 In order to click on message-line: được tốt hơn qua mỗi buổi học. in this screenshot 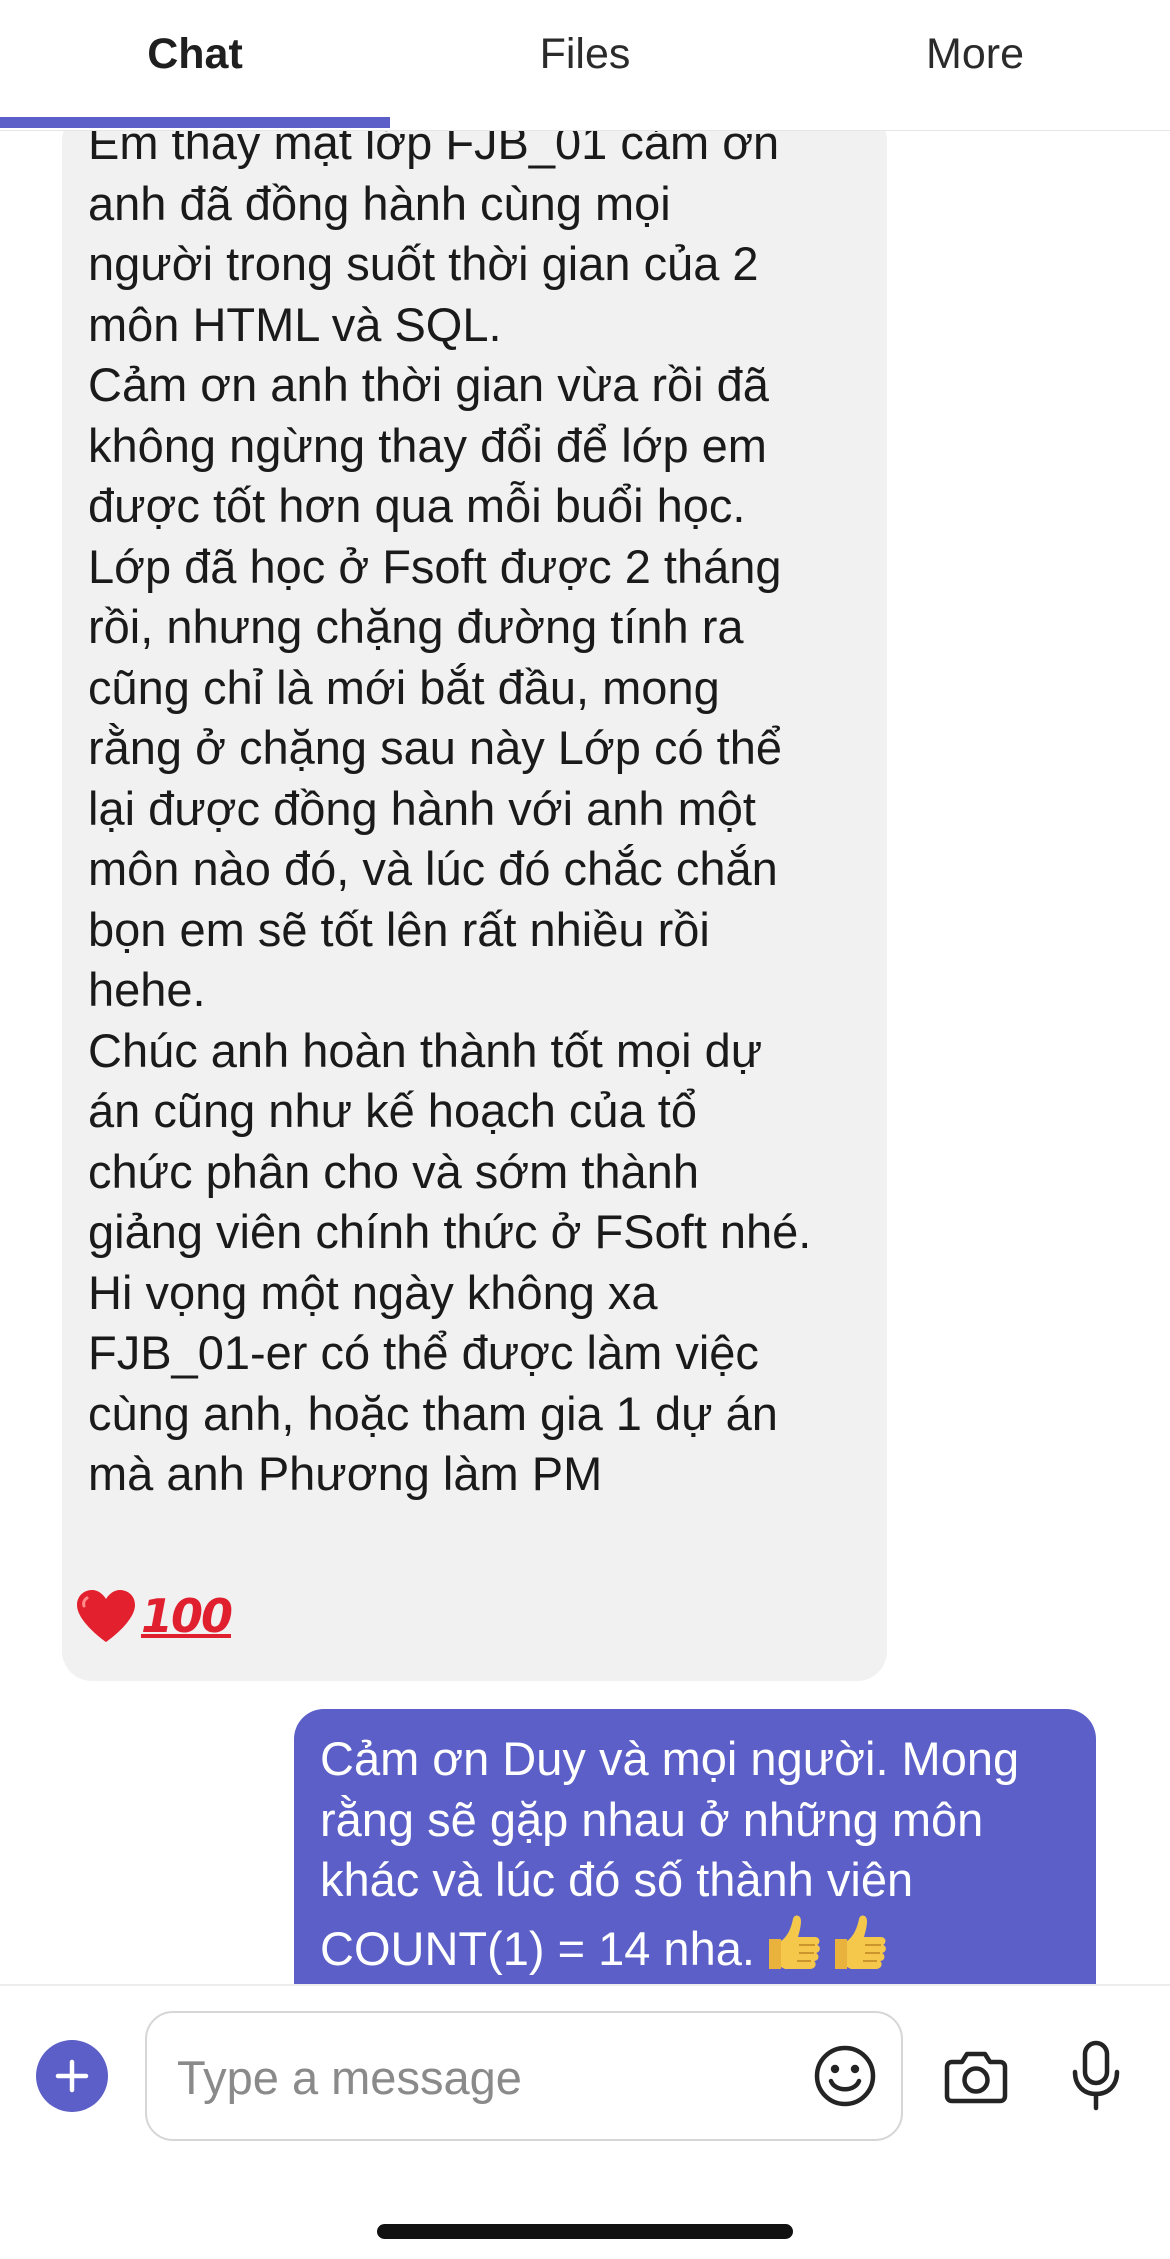, I will do `click(417, 505)`.